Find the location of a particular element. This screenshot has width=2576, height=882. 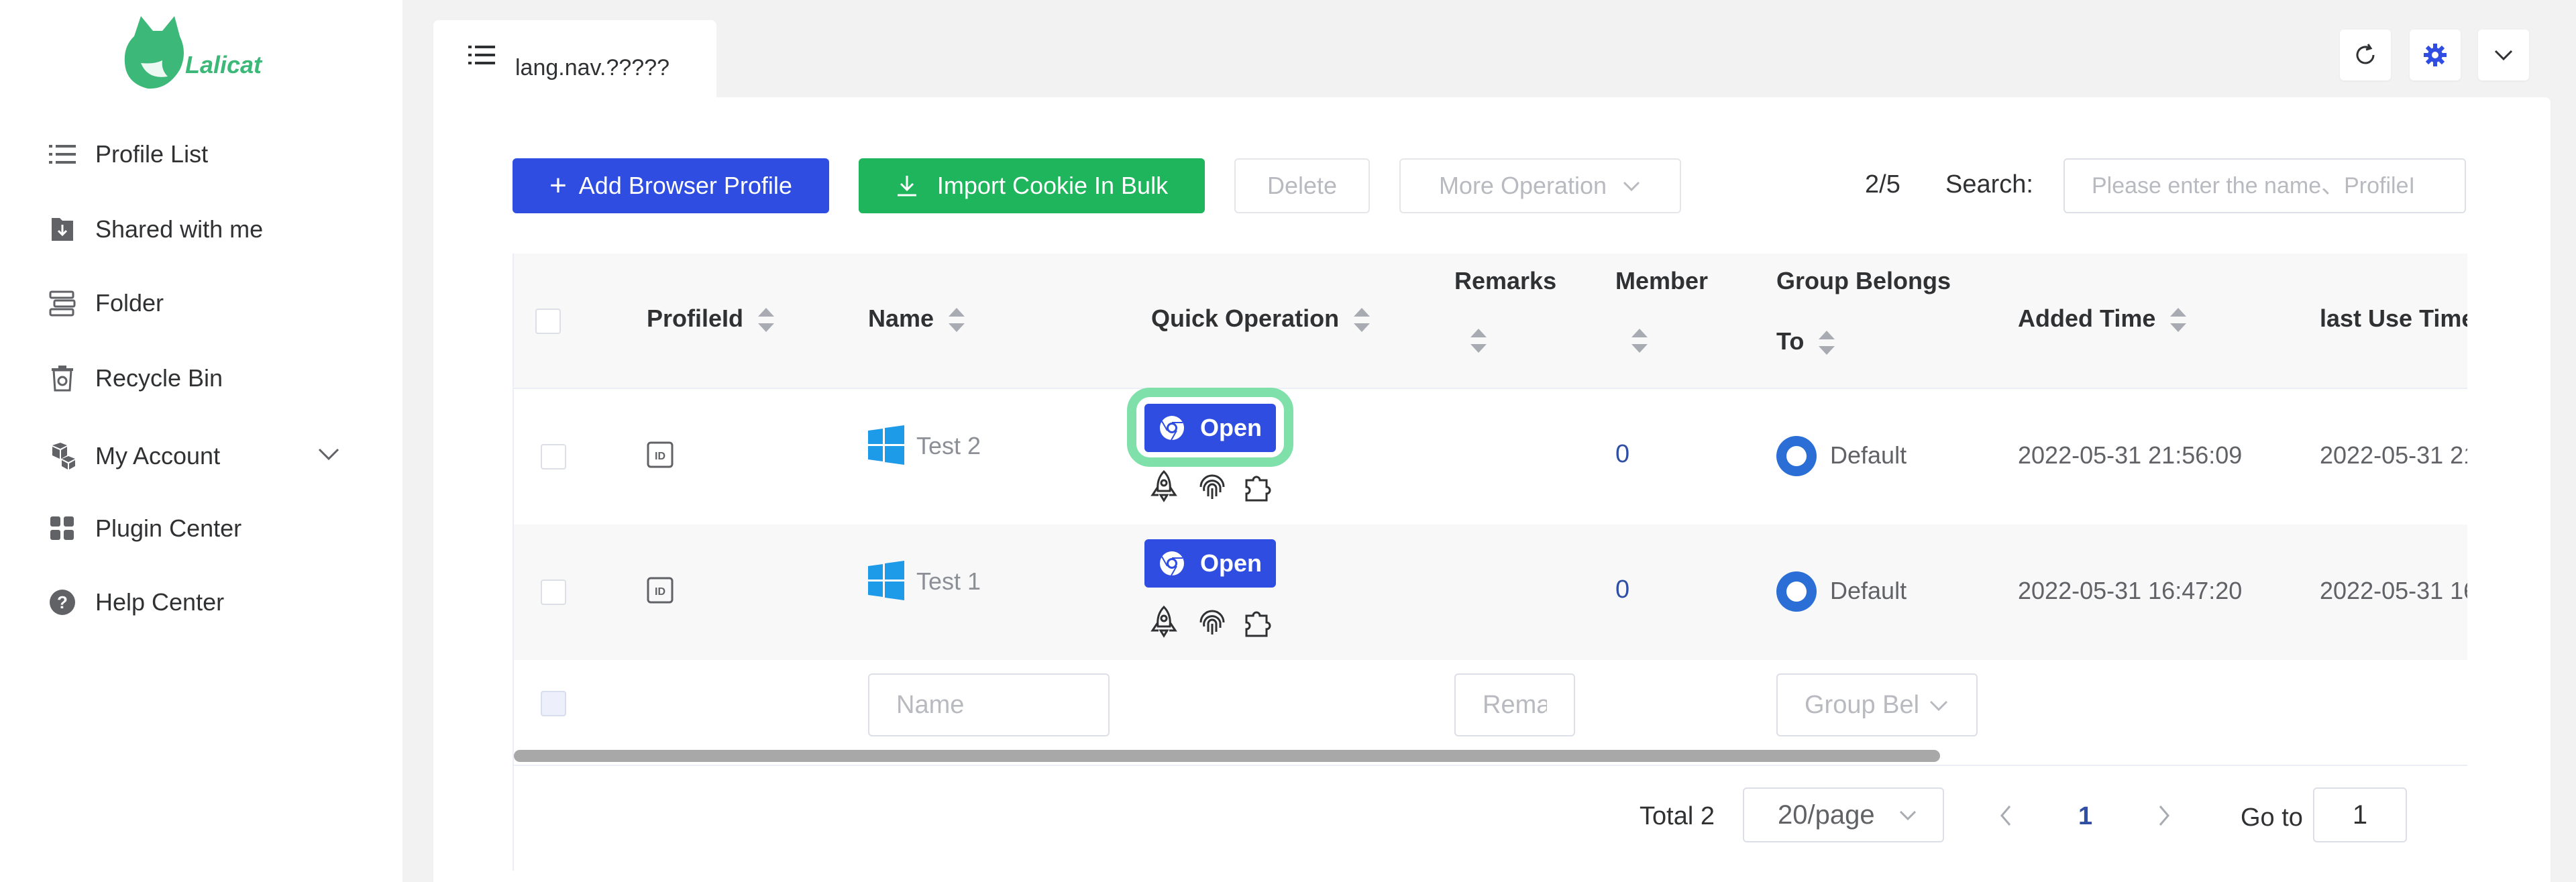

import-cookie-button: Import Cookie In Bulk is located at coordinates (1032, 185).